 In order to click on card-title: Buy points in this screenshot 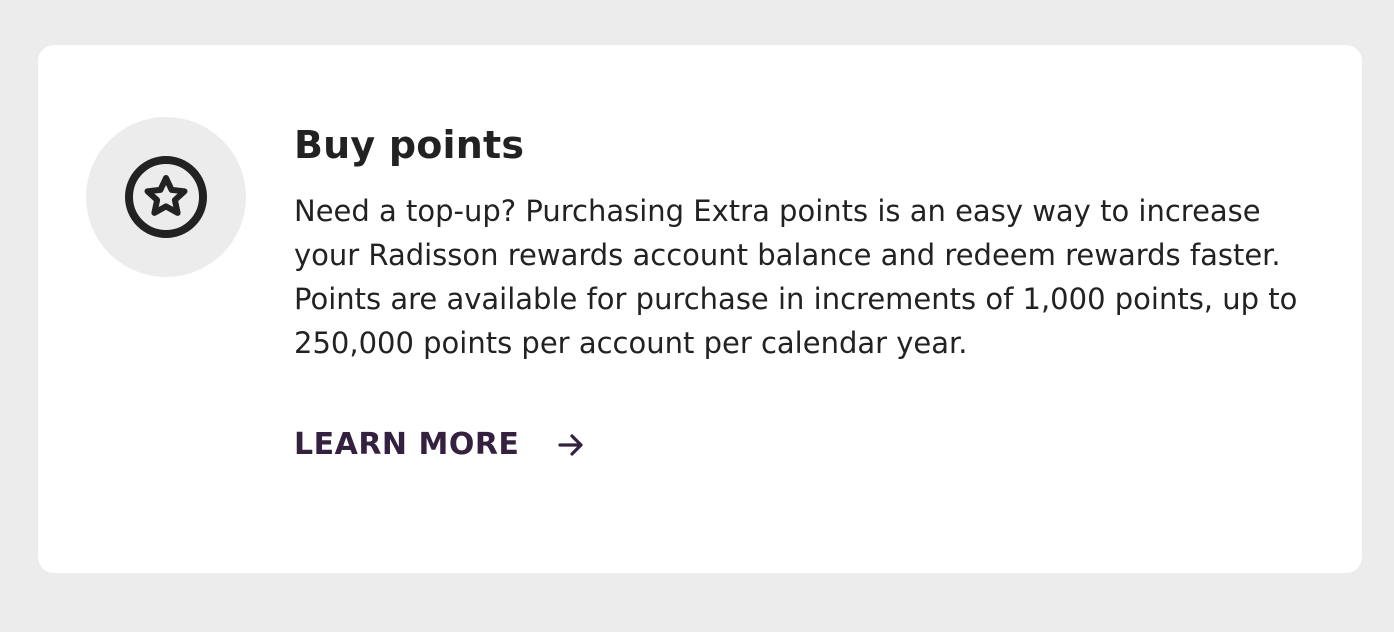, I will do `click(409, 145)`.